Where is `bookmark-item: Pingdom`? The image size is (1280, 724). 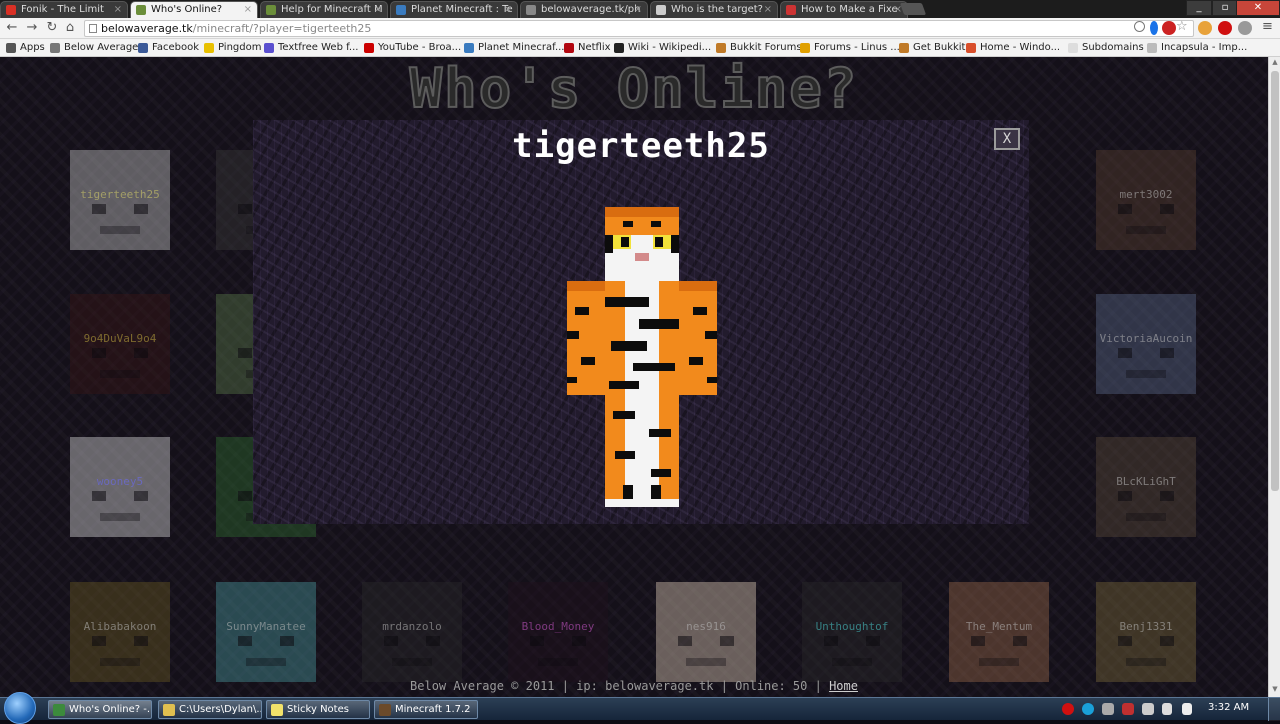 bookmark-item: Pingdom is located at coordinates (232, 48).